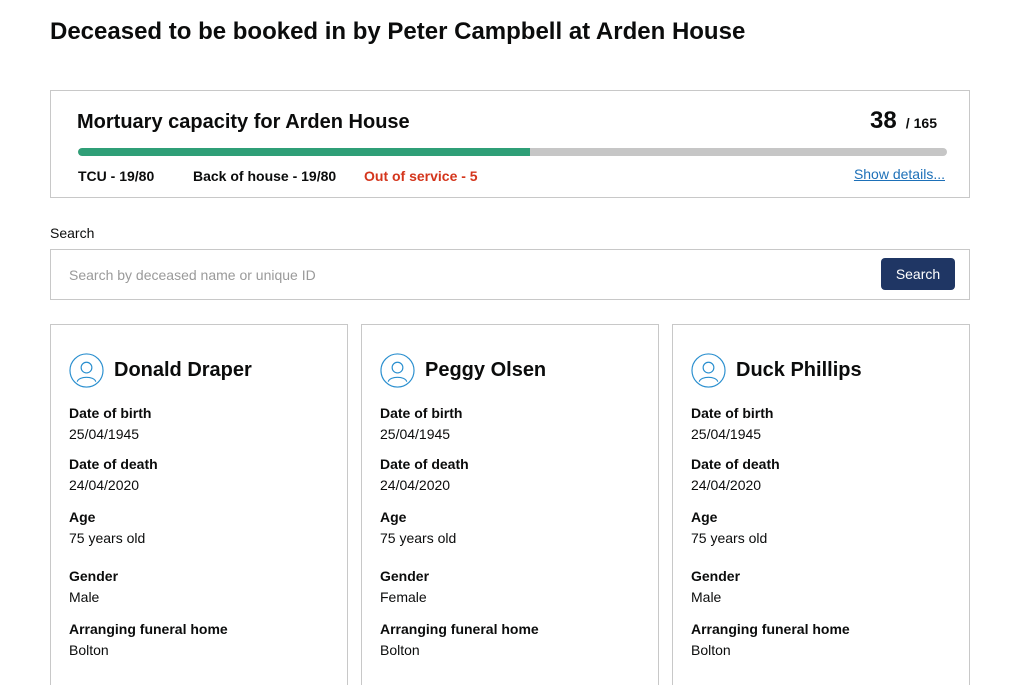 This screenshot has height=685, width=1024. Describe the element at coordinates (265, 176) in the screenshot. I see `back-of-house-count: Back of house - 19/80` at that location.